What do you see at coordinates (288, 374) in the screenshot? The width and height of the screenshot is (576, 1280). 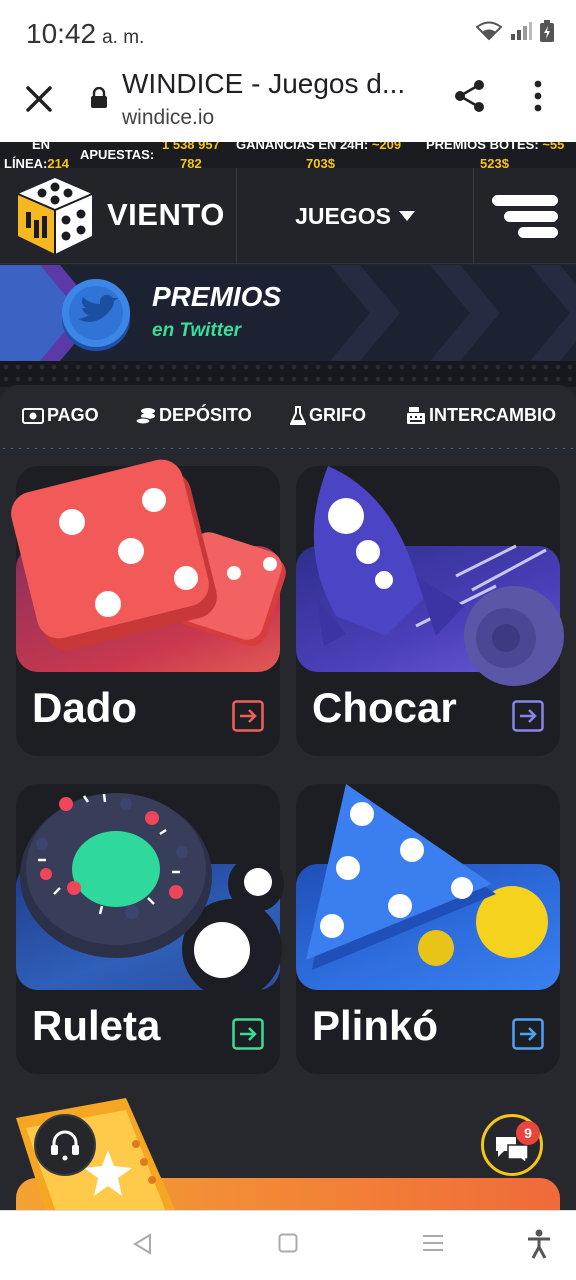 I see `decorative-pattern` at bounding box center [288, 374].